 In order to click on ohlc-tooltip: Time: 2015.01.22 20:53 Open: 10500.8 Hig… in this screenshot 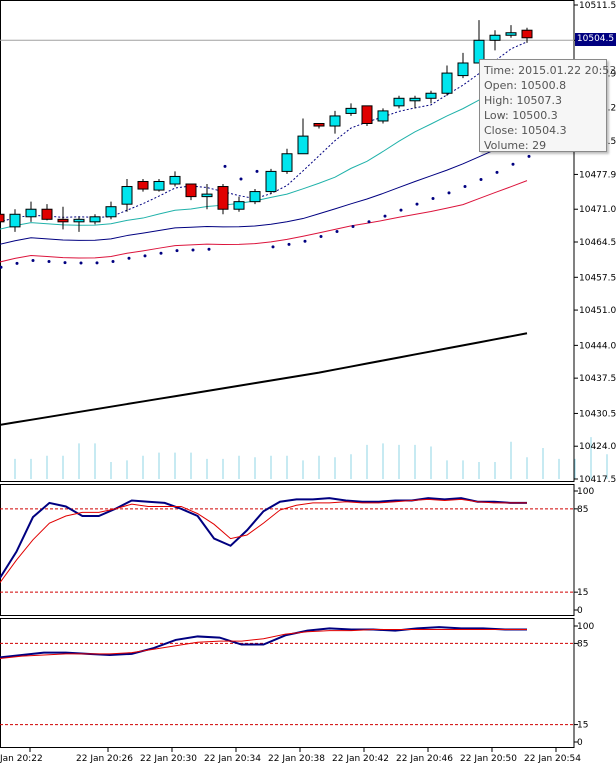, I will do `click(547, 105)`.